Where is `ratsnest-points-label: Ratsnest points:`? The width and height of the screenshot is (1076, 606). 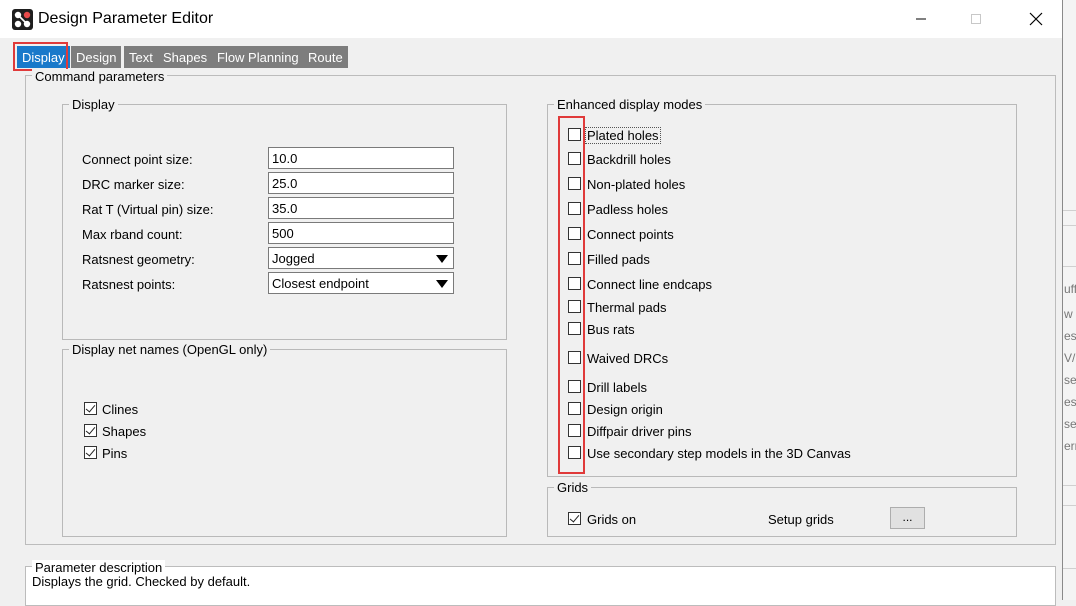
ratsnest-points-label: Ratsnest points: is located at coordinates (129, 284).